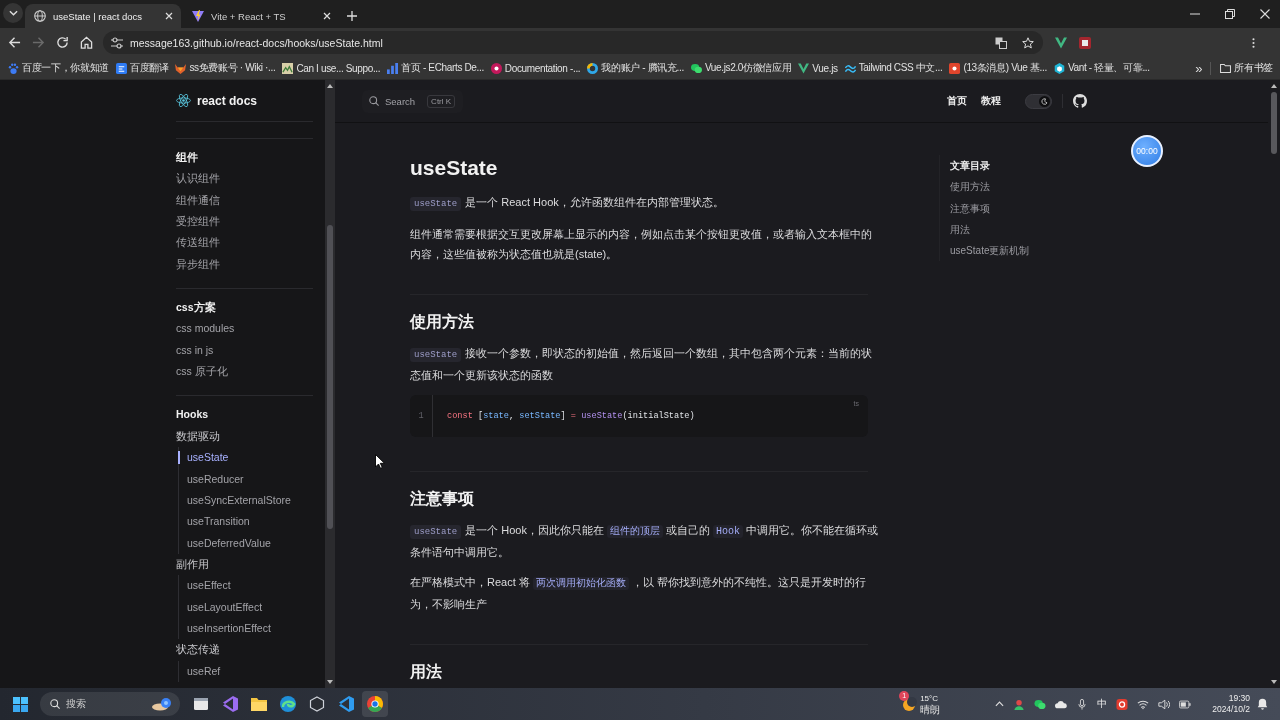  Describe the element at coordinates (245, 586) in the screenshot. I see `sidebar-link: useEffect` at that location.